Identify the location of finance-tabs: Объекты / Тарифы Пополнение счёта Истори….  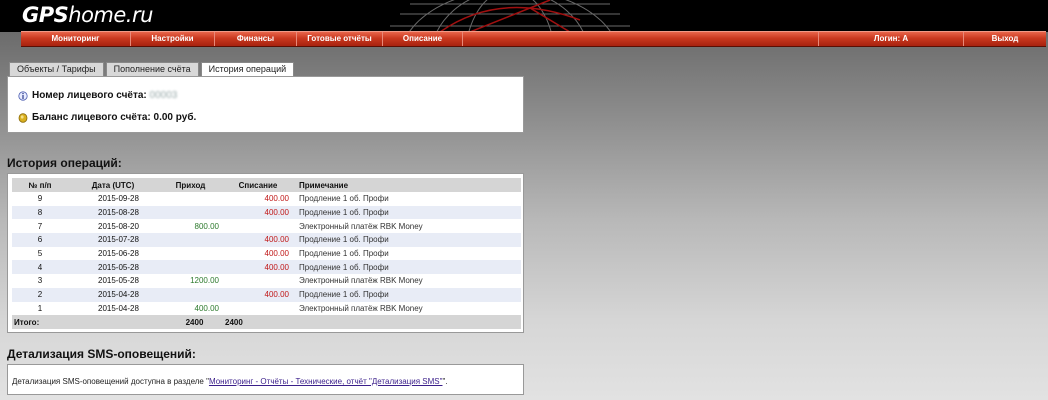
(152, 69).